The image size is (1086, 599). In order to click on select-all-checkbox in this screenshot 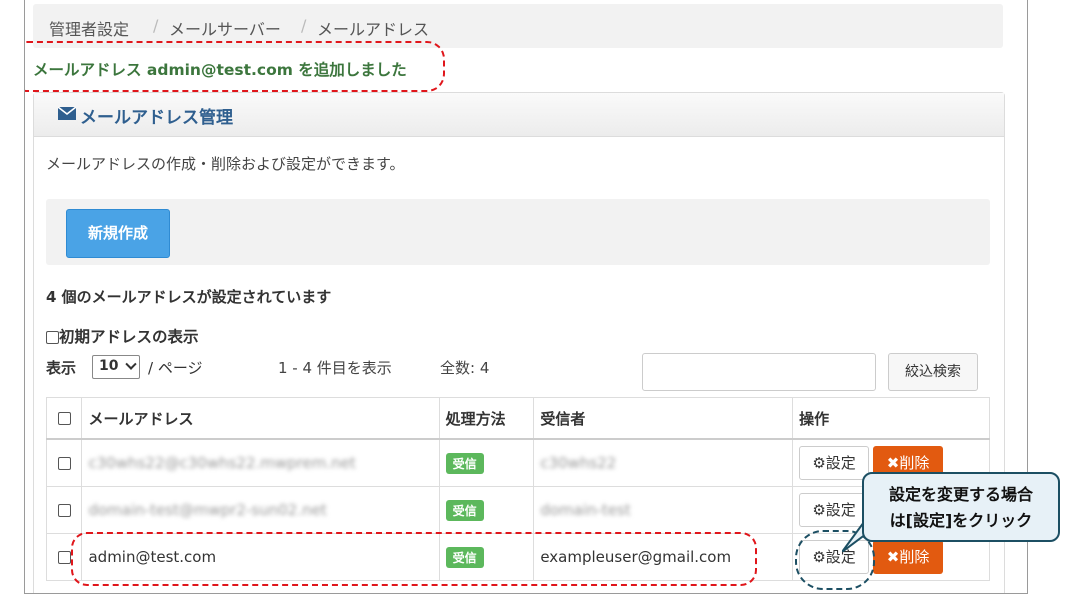, I will do `click(64, 418)`.